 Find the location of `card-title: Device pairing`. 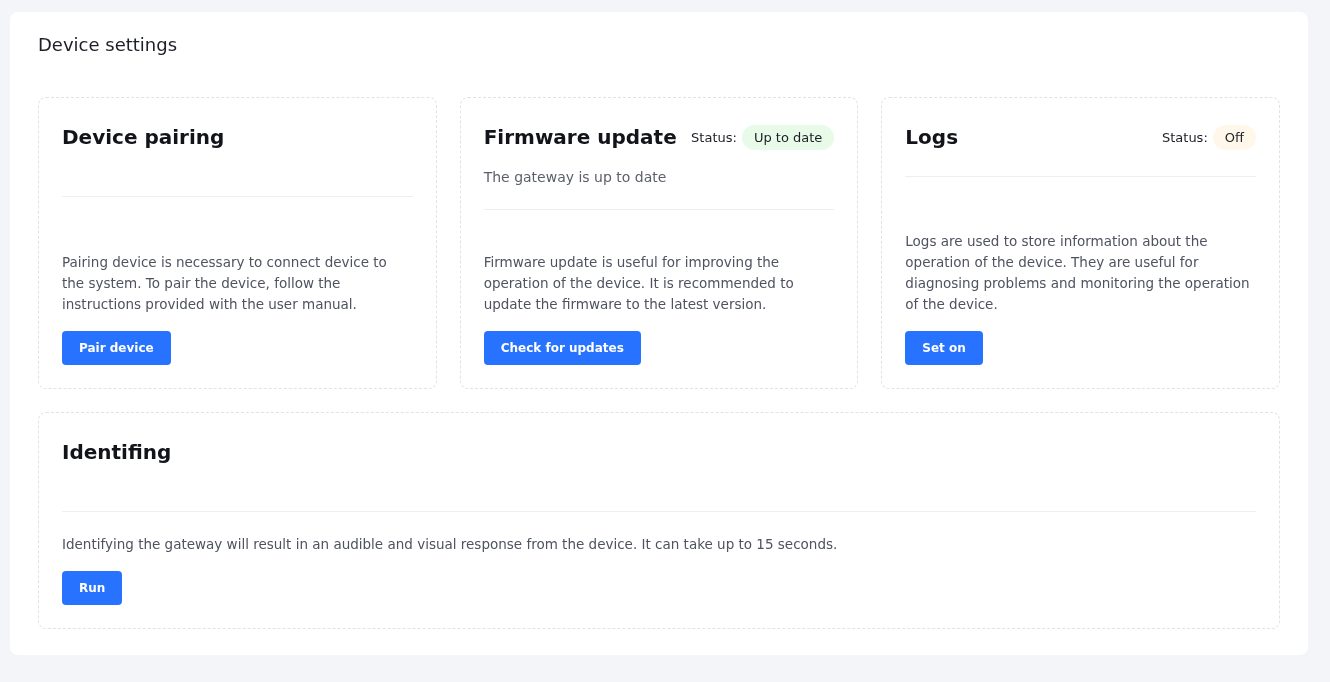

card-title: Device pairing is located at coordinates (143, 137).